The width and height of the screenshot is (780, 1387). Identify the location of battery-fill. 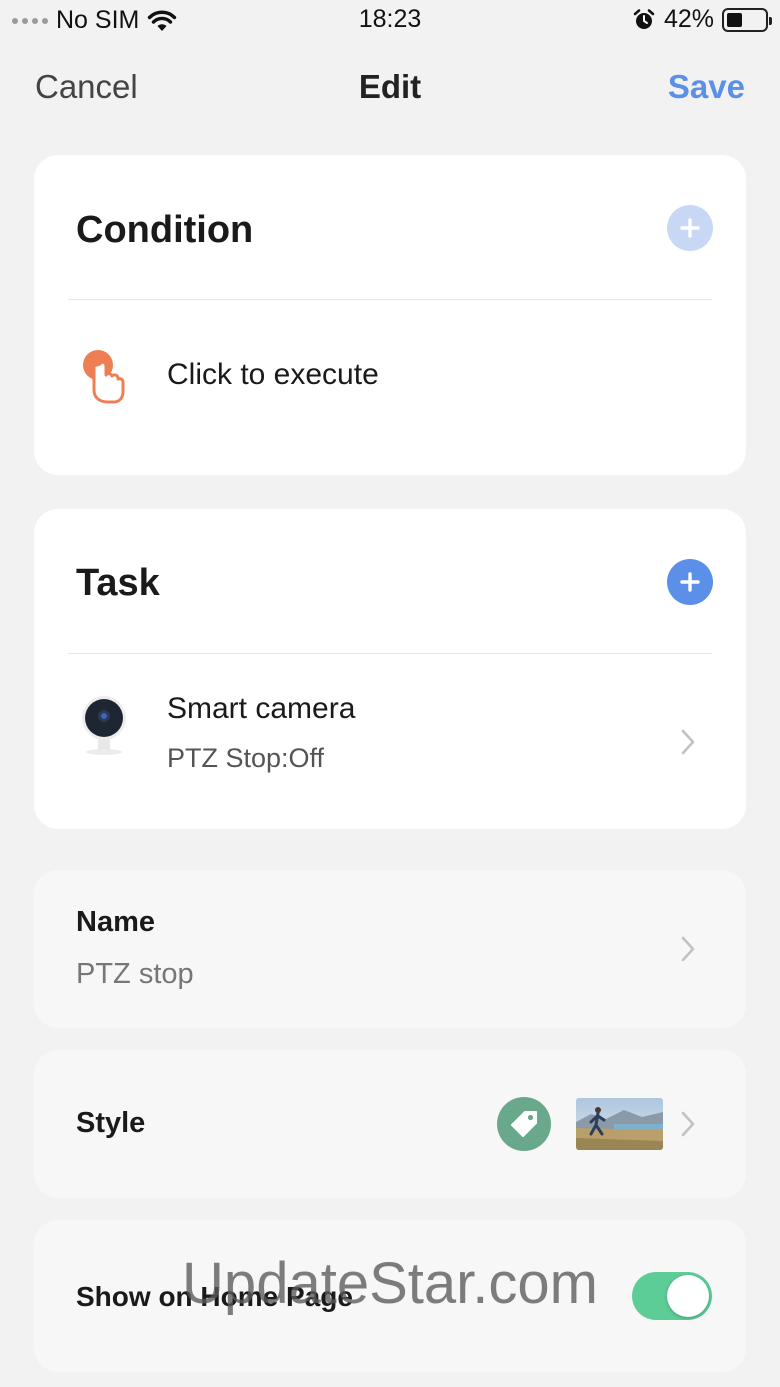
(734, 19).